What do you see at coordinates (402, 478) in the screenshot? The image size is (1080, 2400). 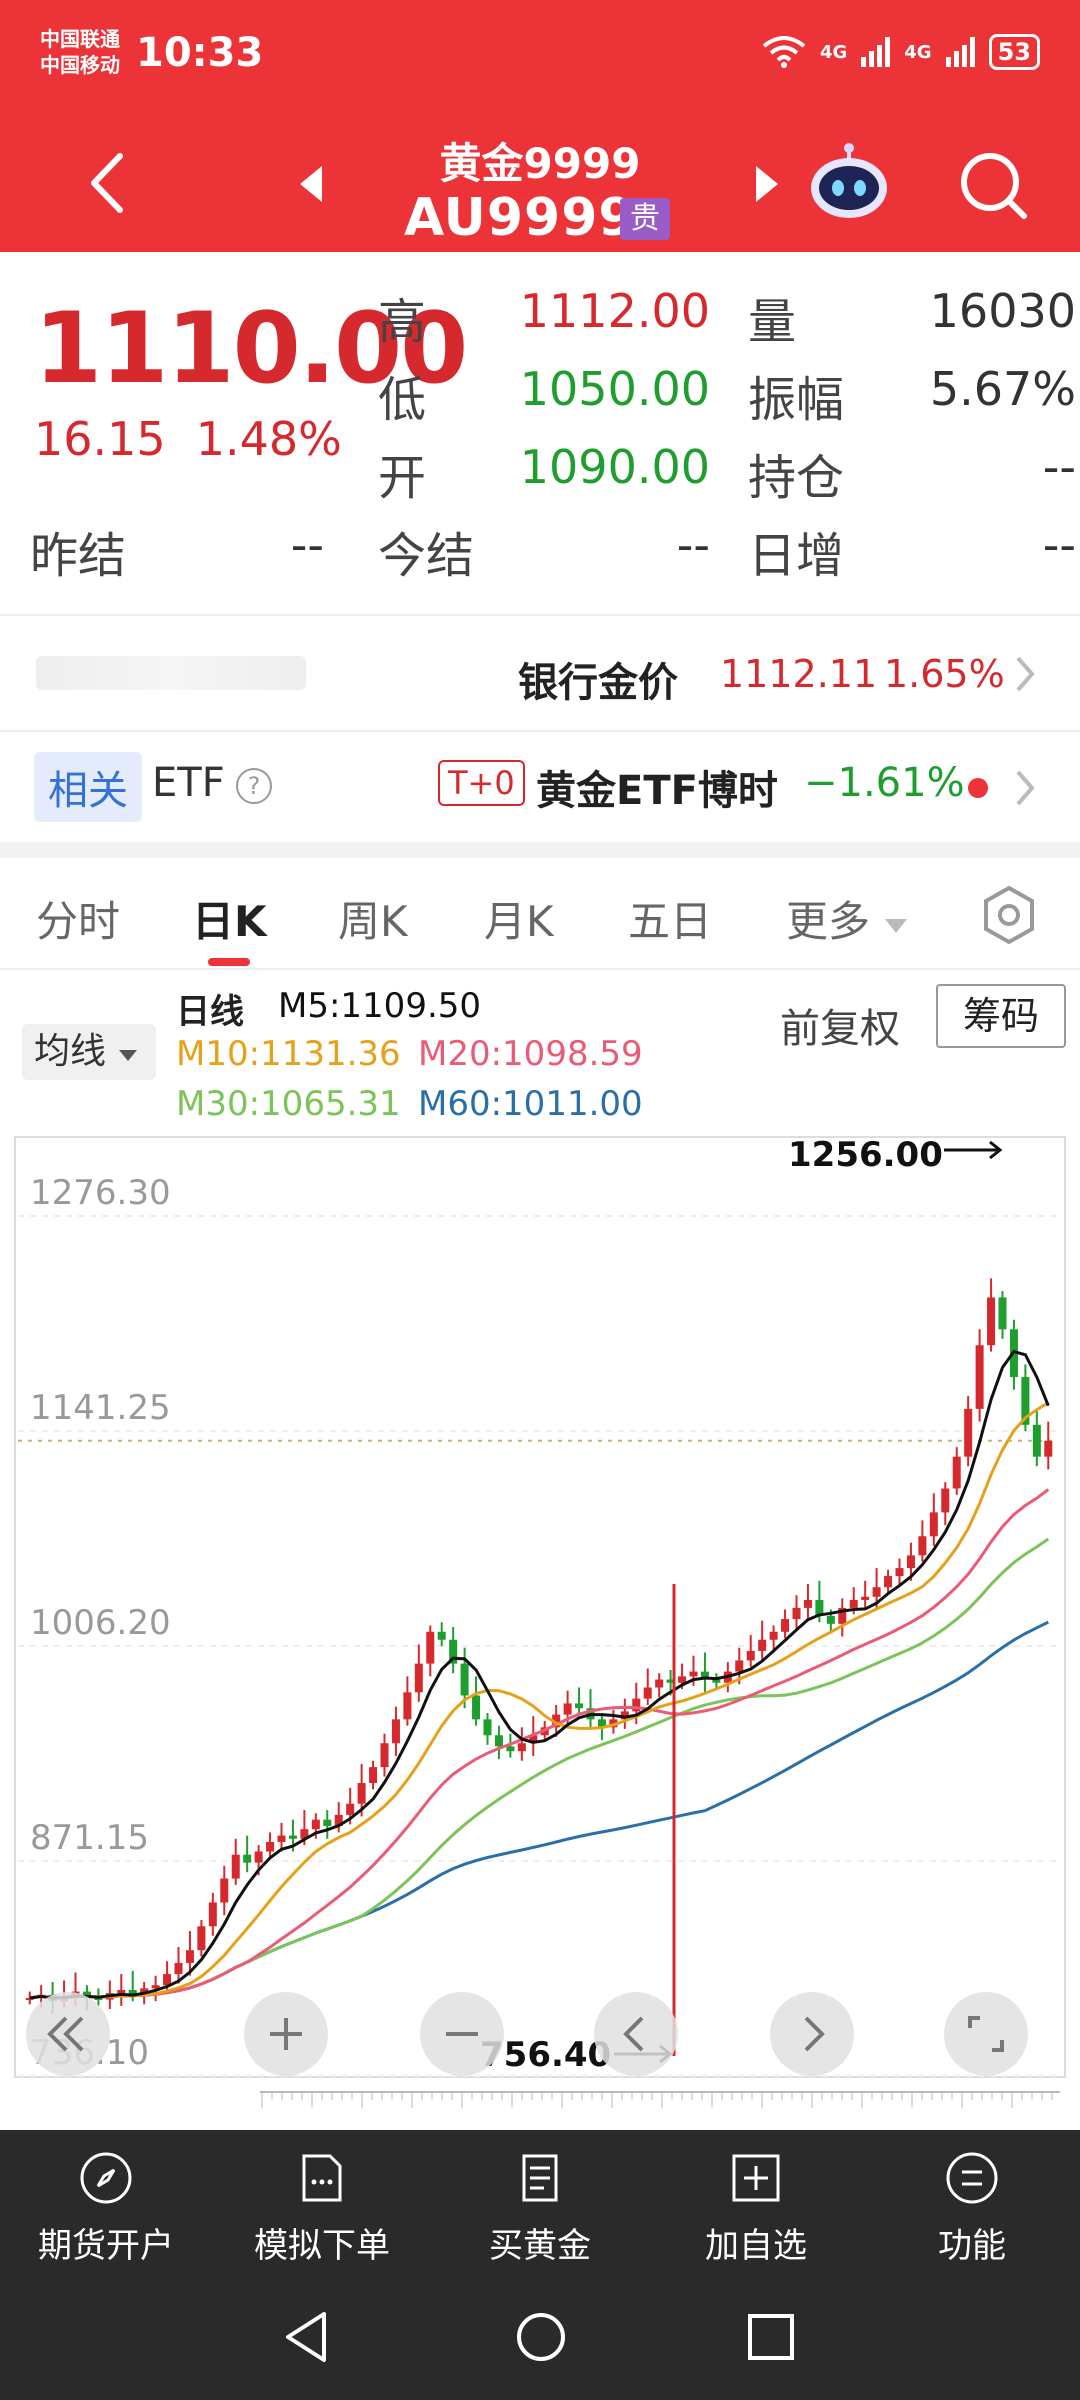 I see `open-label: 开` at bounding box center [402, 478].